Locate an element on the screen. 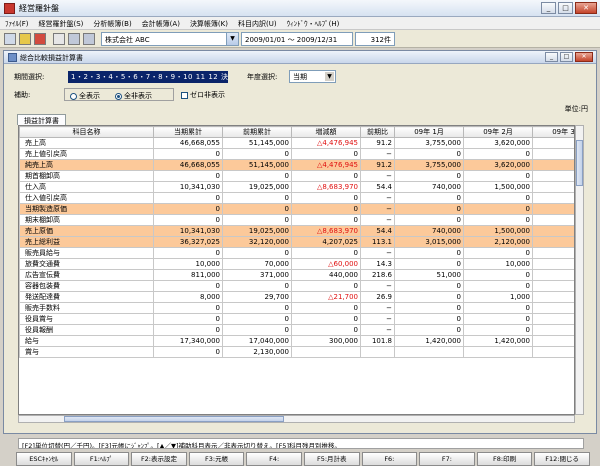  table-row: 売上値引戻高 0 0 0−0 0 is located at coordinates (296, 154).